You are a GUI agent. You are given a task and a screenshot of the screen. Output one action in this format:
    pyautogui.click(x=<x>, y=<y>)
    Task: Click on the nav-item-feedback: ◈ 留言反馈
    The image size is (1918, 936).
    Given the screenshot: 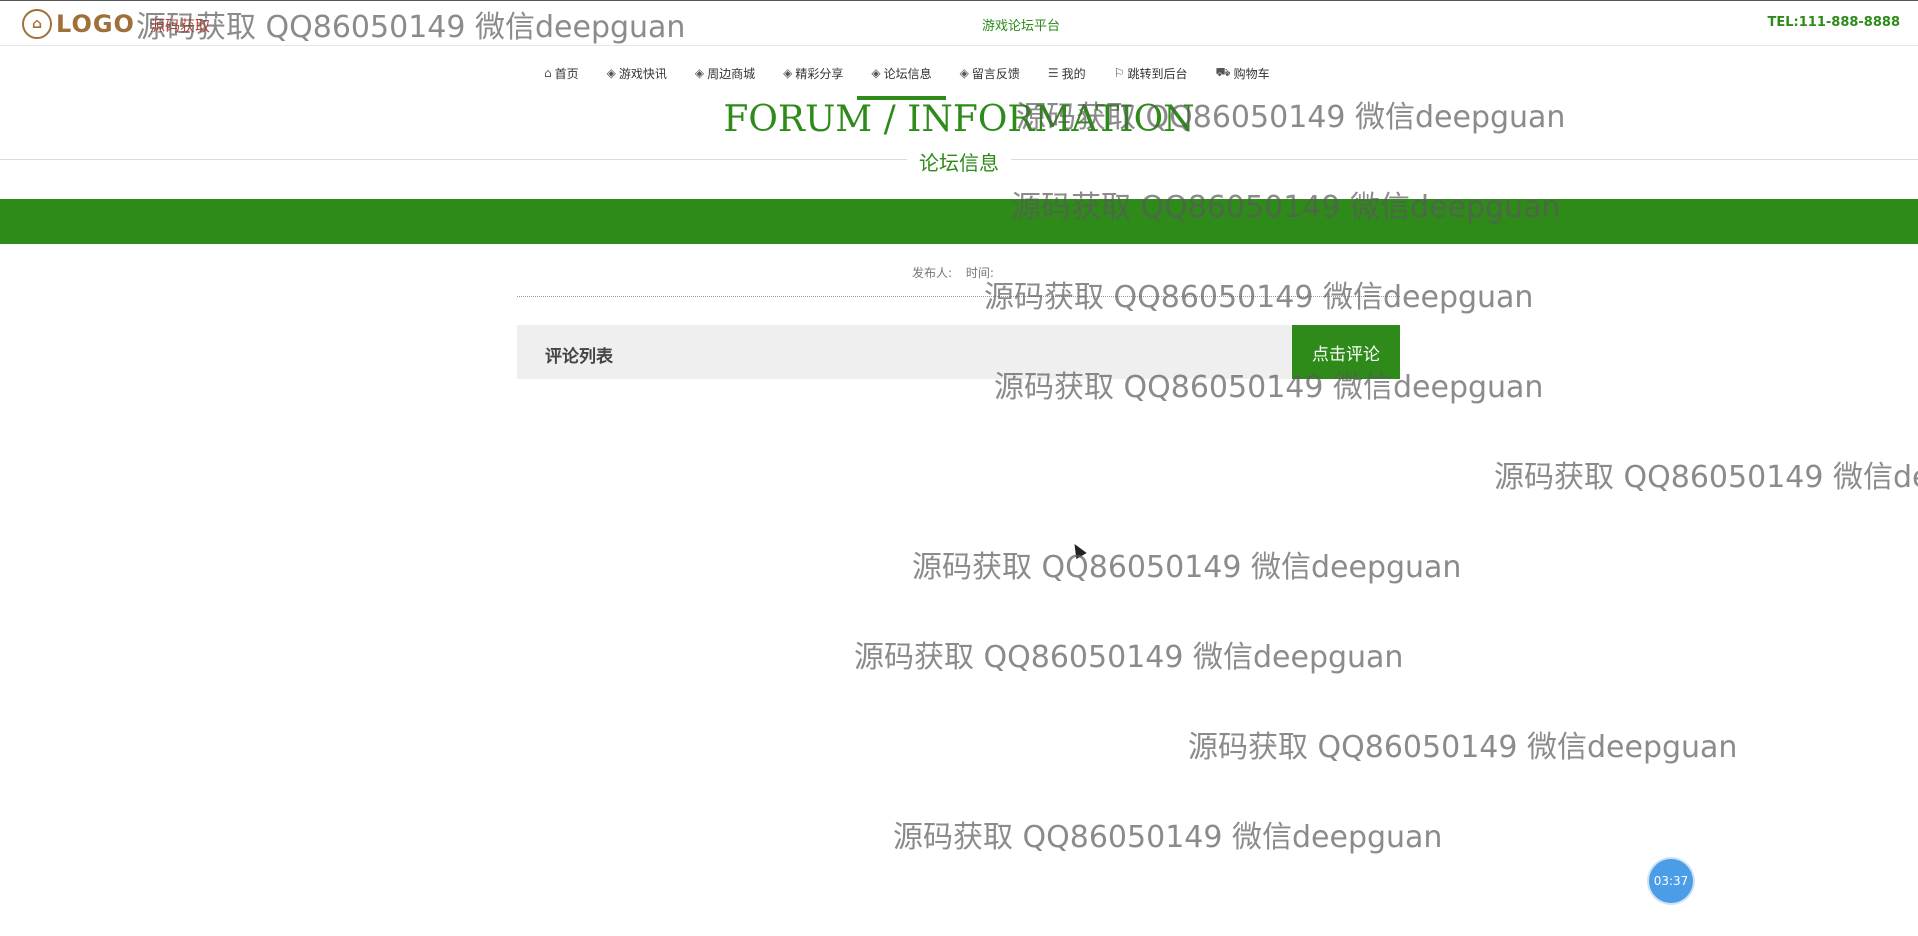 What is the action you would take?
    pyautogui.click(x=990, y=73)
    